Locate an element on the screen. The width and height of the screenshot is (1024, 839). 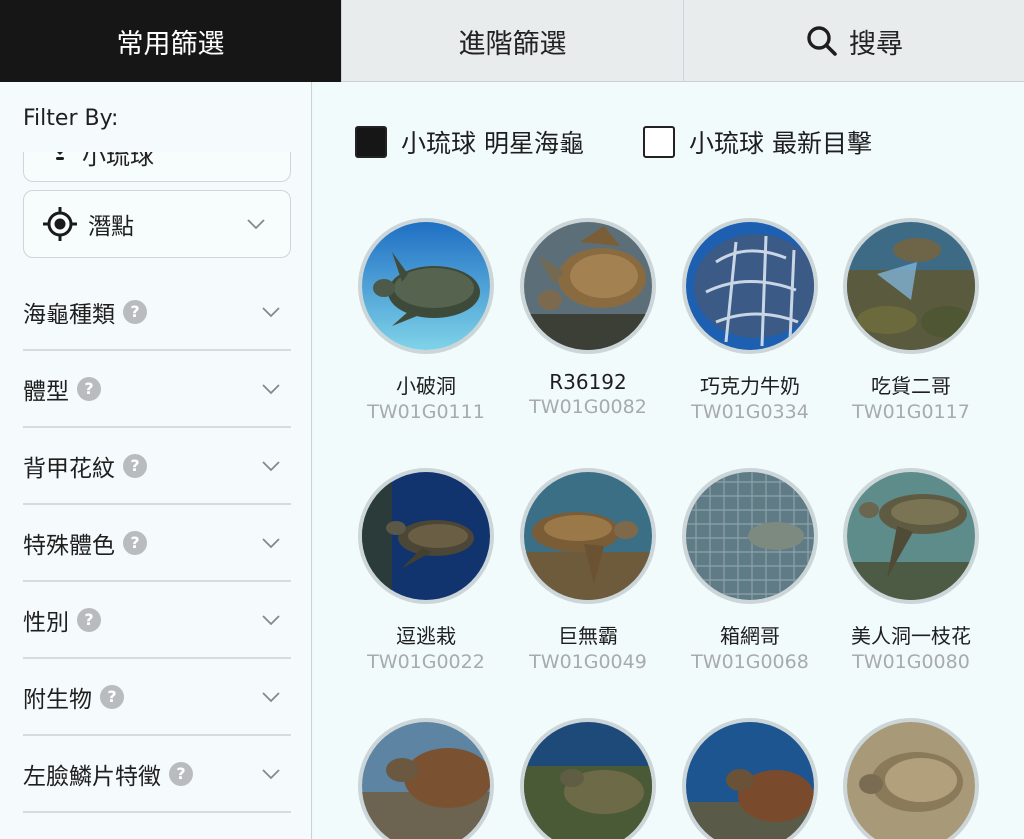
filter-label: 背甲花紋 is located at coordinates (69, 468).